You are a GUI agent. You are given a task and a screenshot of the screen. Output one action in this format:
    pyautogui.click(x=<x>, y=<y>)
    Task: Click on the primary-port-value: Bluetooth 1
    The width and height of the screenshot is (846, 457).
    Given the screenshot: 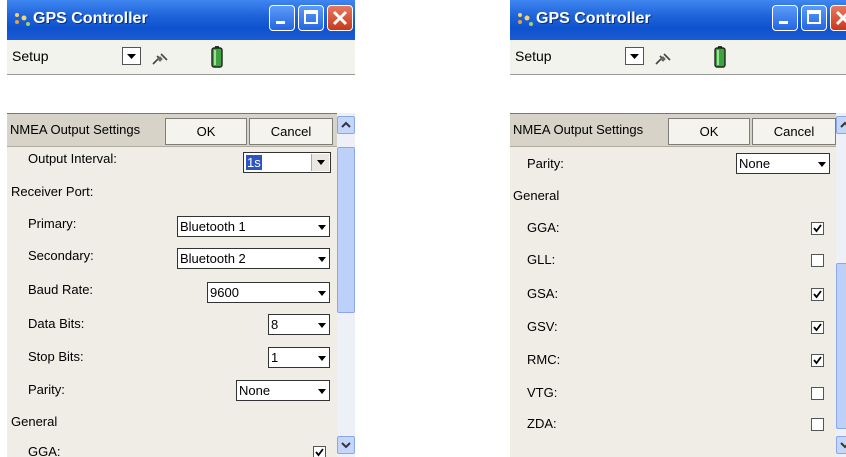 What is the action you would take?
    pyautogui.click(x=213, y=226)
    